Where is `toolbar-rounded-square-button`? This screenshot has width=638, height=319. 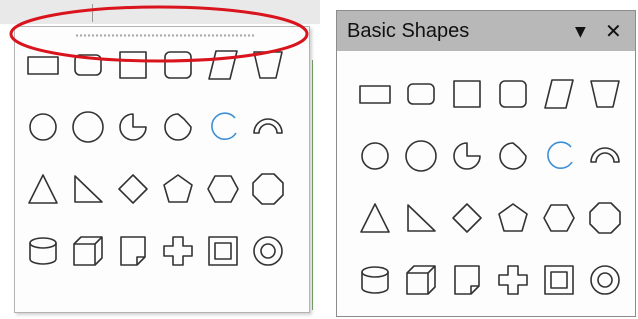
toolbar-rounded-square-button is located at coordinates (513, 94).